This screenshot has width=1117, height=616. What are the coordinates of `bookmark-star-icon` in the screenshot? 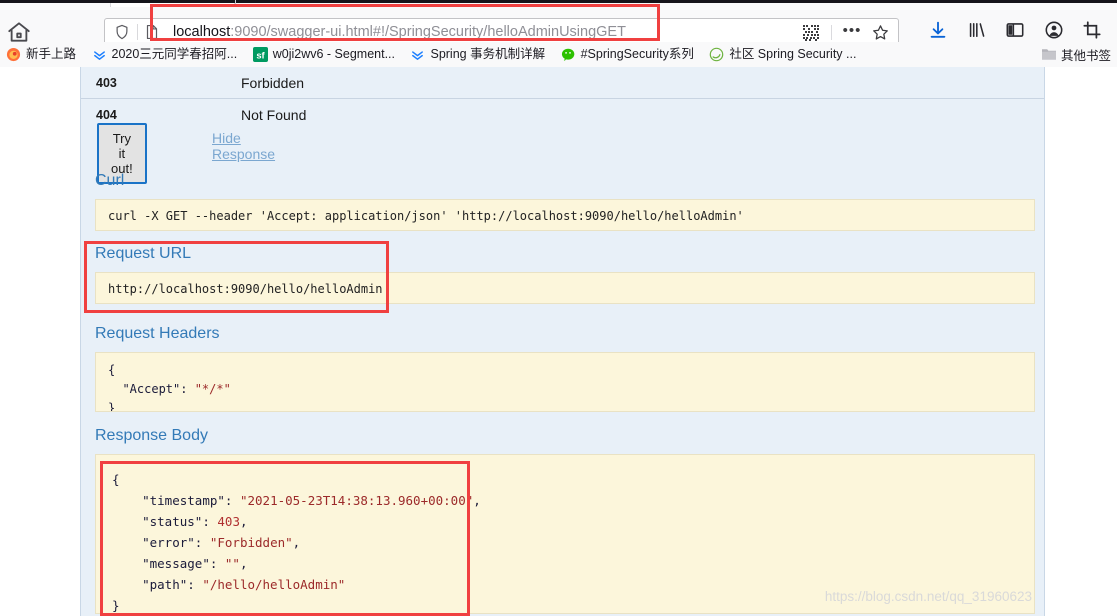 It's located at (880, 32).